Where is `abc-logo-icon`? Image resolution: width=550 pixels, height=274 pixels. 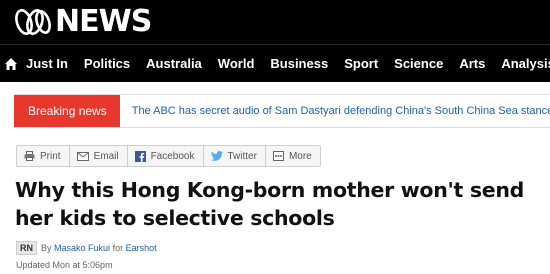
abc-logo-icon is located at coordinates (33, 22).